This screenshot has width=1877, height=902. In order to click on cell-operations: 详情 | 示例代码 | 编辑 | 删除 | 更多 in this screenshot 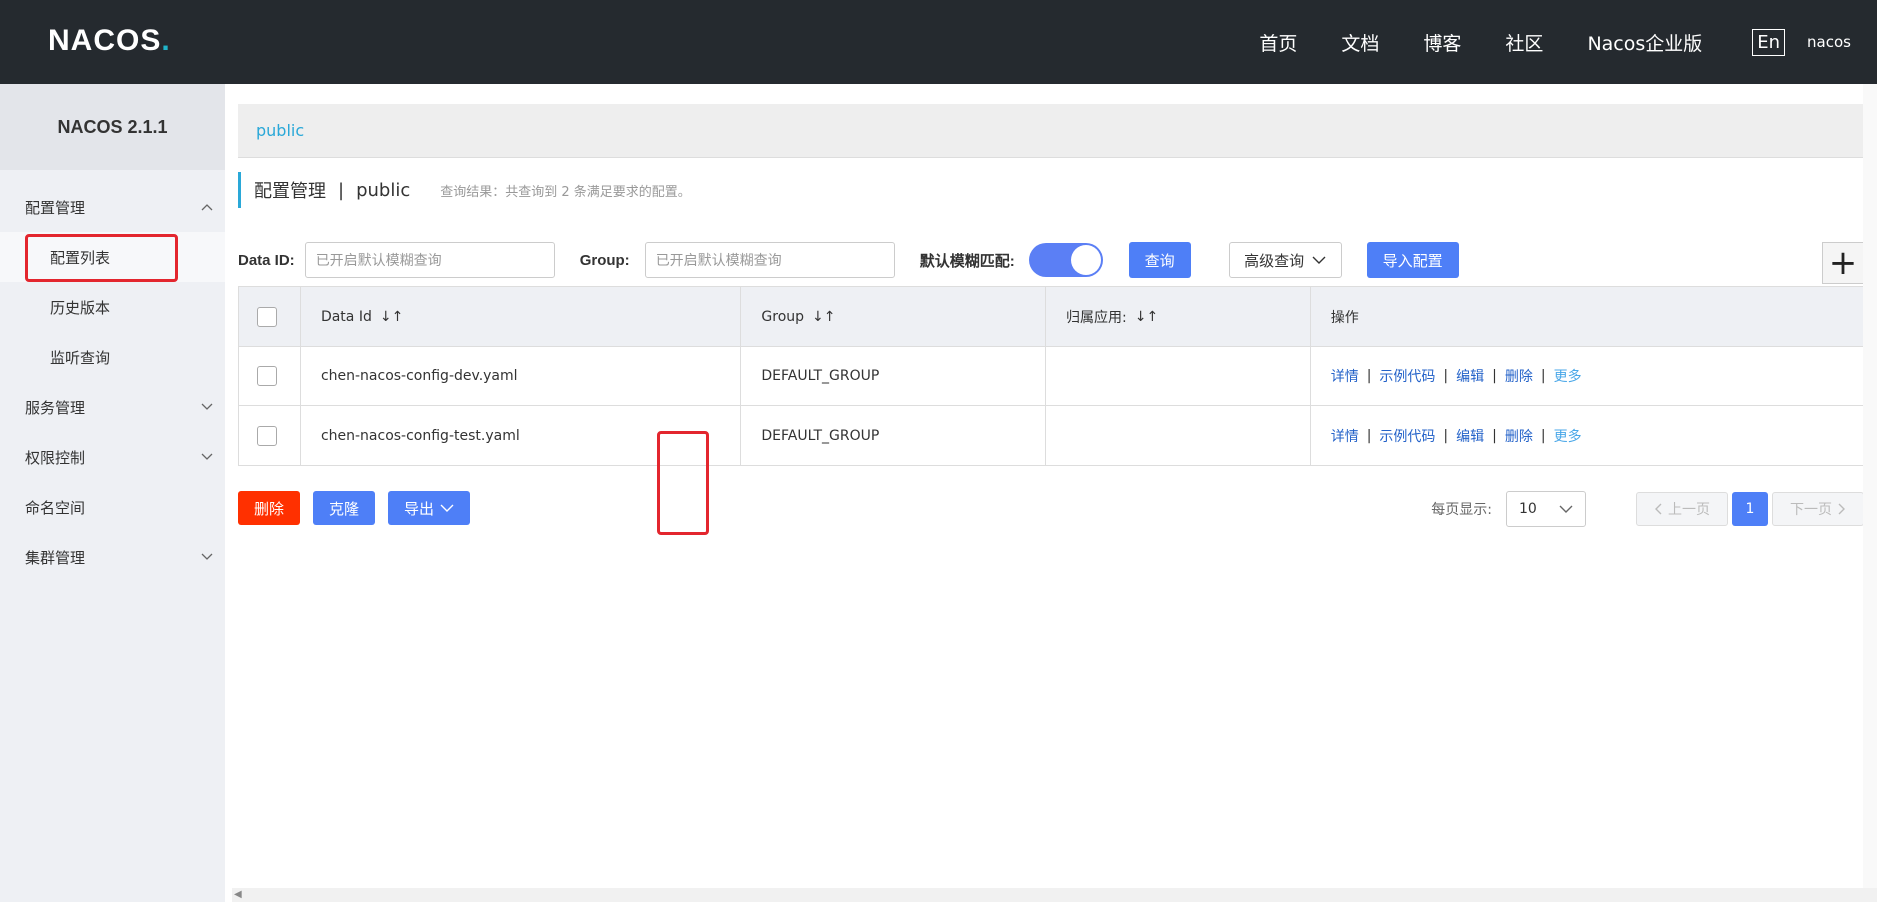, I will do `click(1588, 435)`.